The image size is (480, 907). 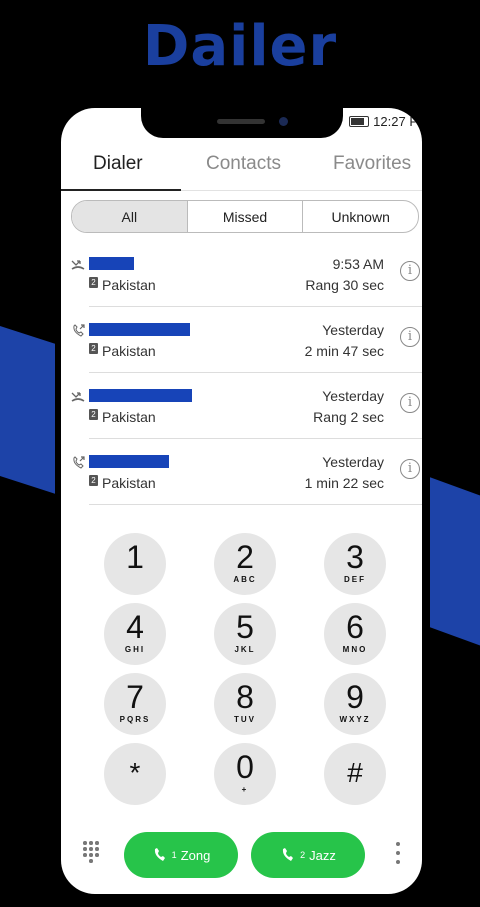 I want to click on call-sim1-button: 1 Zong, so click(x=181, y=855).